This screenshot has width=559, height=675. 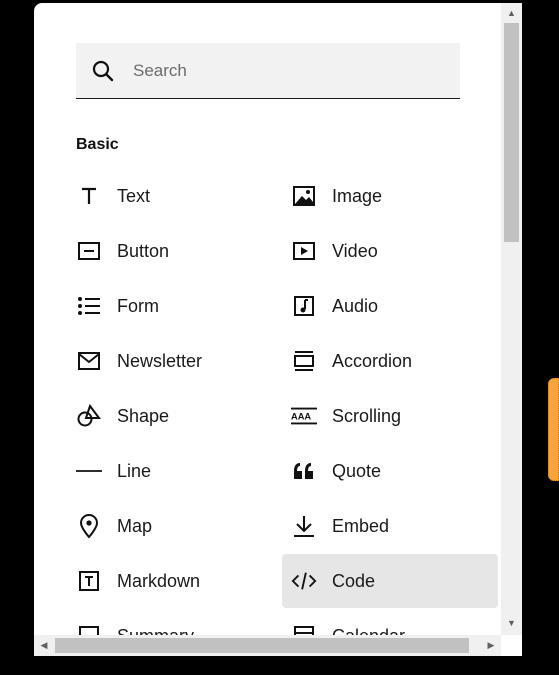 I want to click on scroll-right-arrow-icon: ▶, so click(x=491, y=645).